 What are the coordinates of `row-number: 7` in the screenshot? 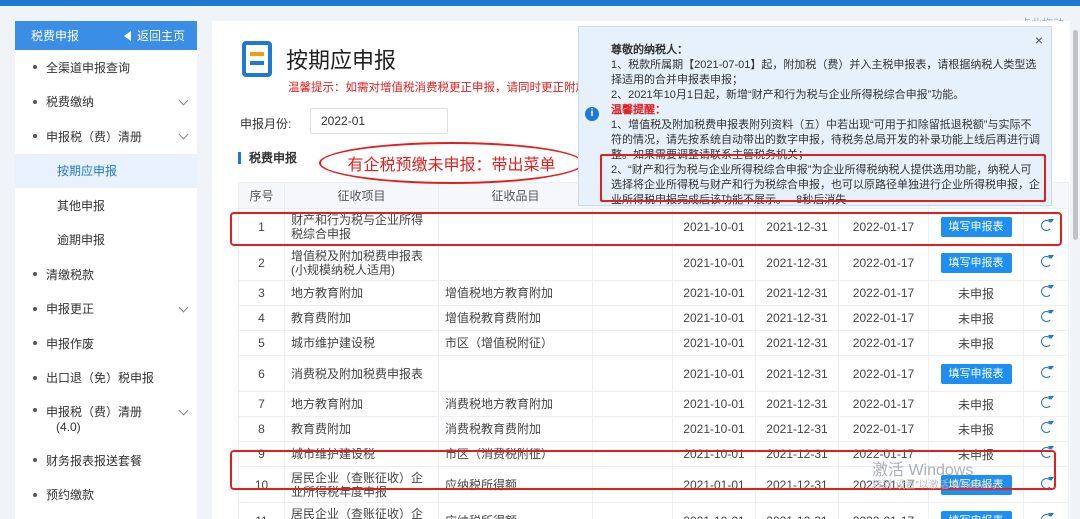 It's located at (261, 404).